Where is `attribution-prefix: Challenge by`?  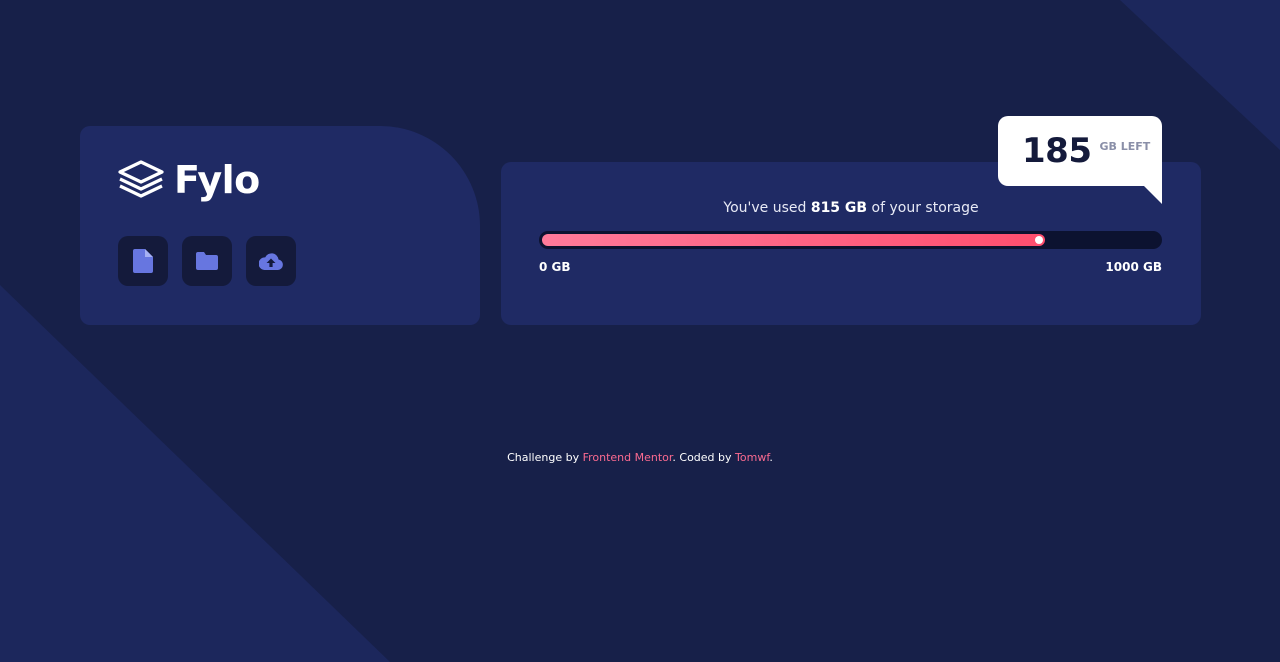
attribution-prefix: Challenge by is located at coordinates (545, 457).